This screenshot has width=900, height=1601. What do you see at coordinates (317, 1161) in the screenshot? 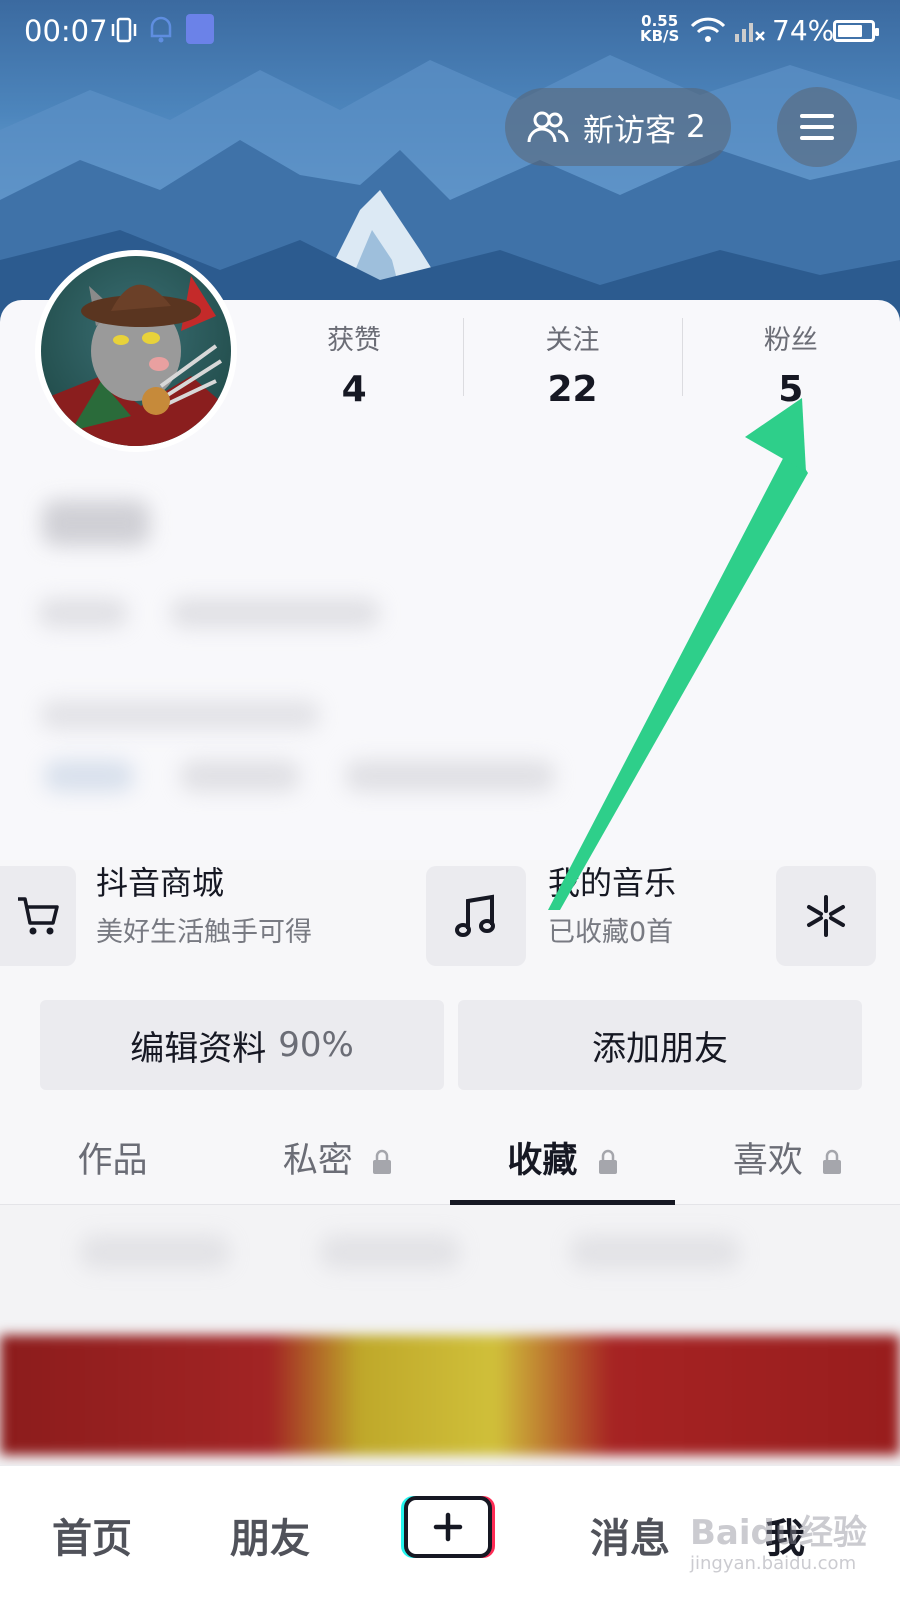
I see `tab-private-label: 私密` at bounding box center [317, 1161].